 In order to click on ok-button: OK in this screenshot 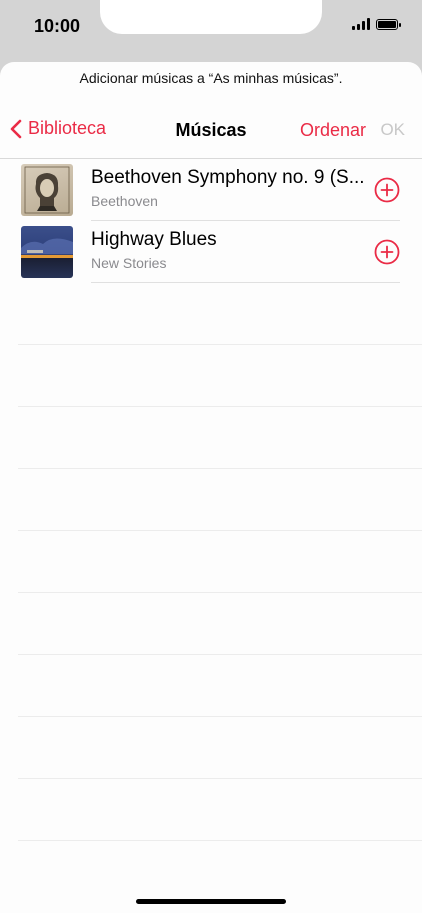, I will do `click(392, 130)`.